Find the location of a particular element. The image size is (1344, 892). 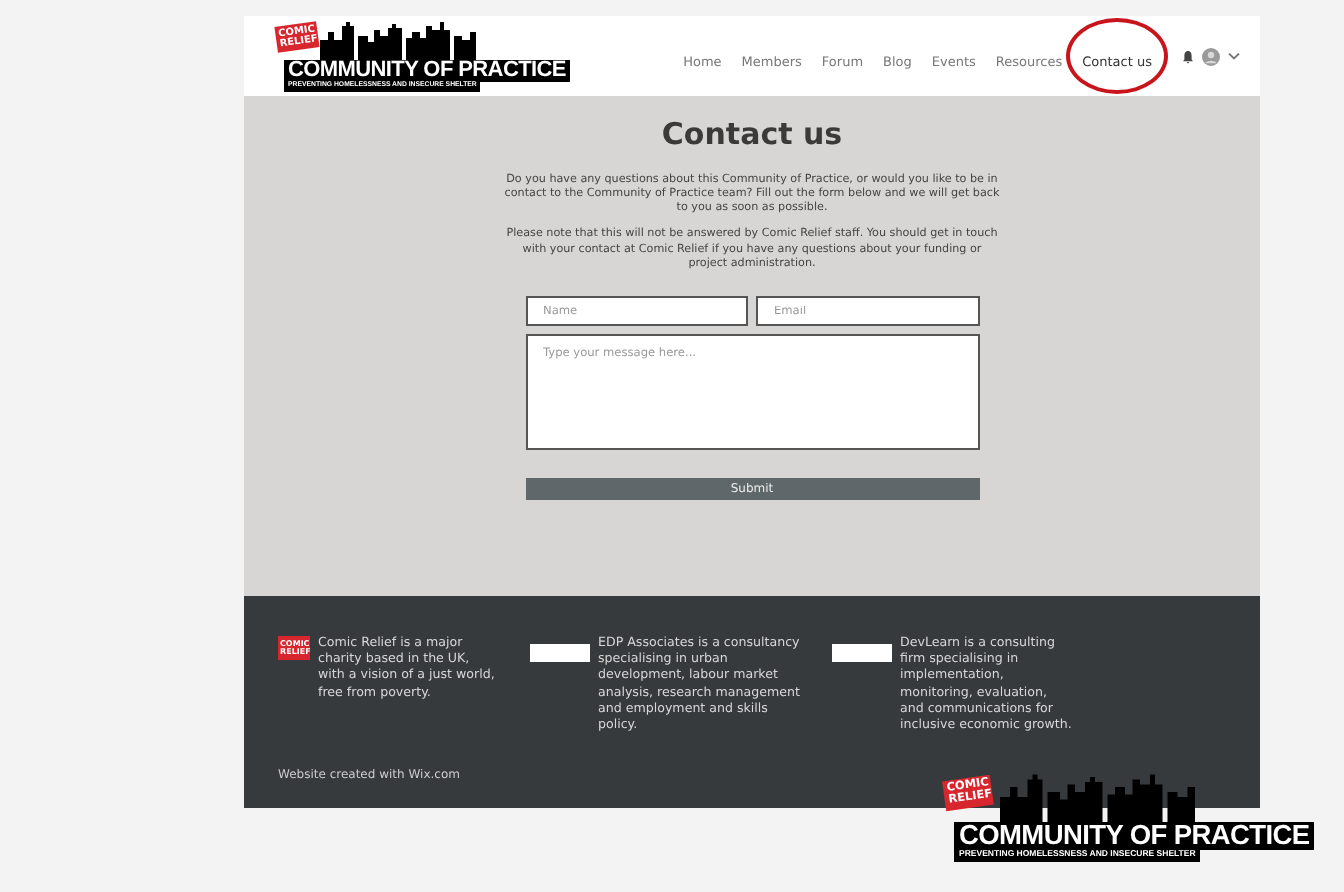

bell-icon is located at coordinates (1188, 56).